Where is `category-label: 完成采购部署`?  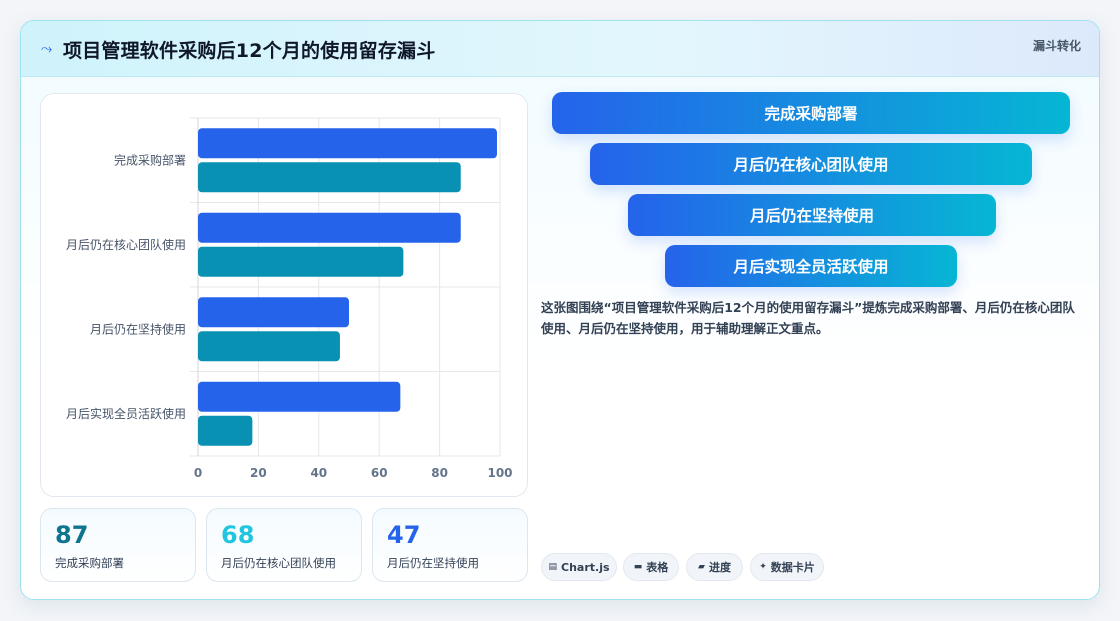 category-label: 完成采购部署 is located at coordinates (150, 159).